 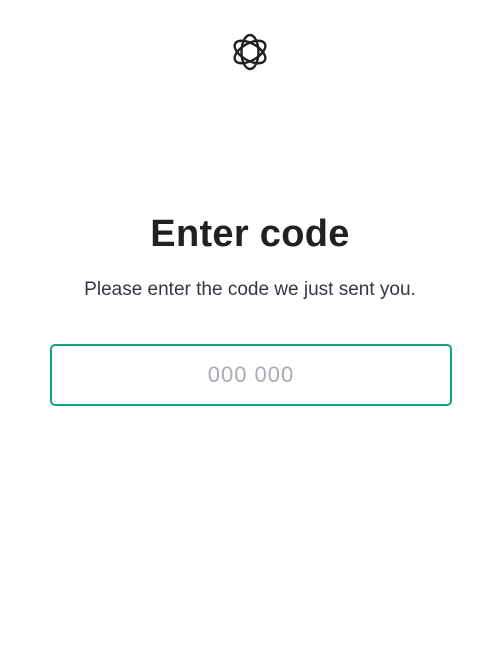 I want to click on verification-code-input, so click(x=251, y=375).